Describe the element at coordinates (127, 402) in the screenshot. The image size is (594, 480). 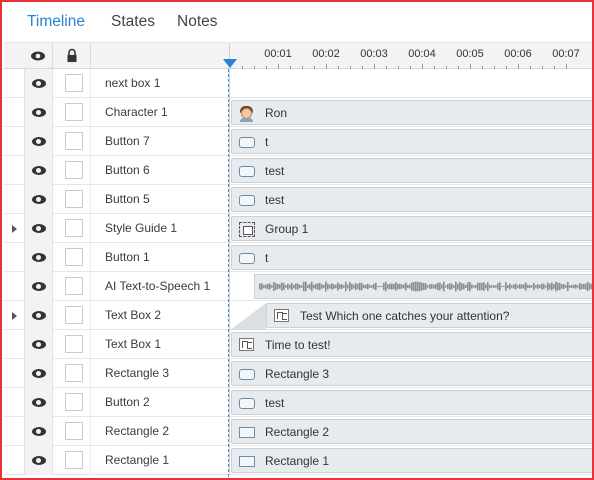
I see `layer-name: Button 2` at that location.